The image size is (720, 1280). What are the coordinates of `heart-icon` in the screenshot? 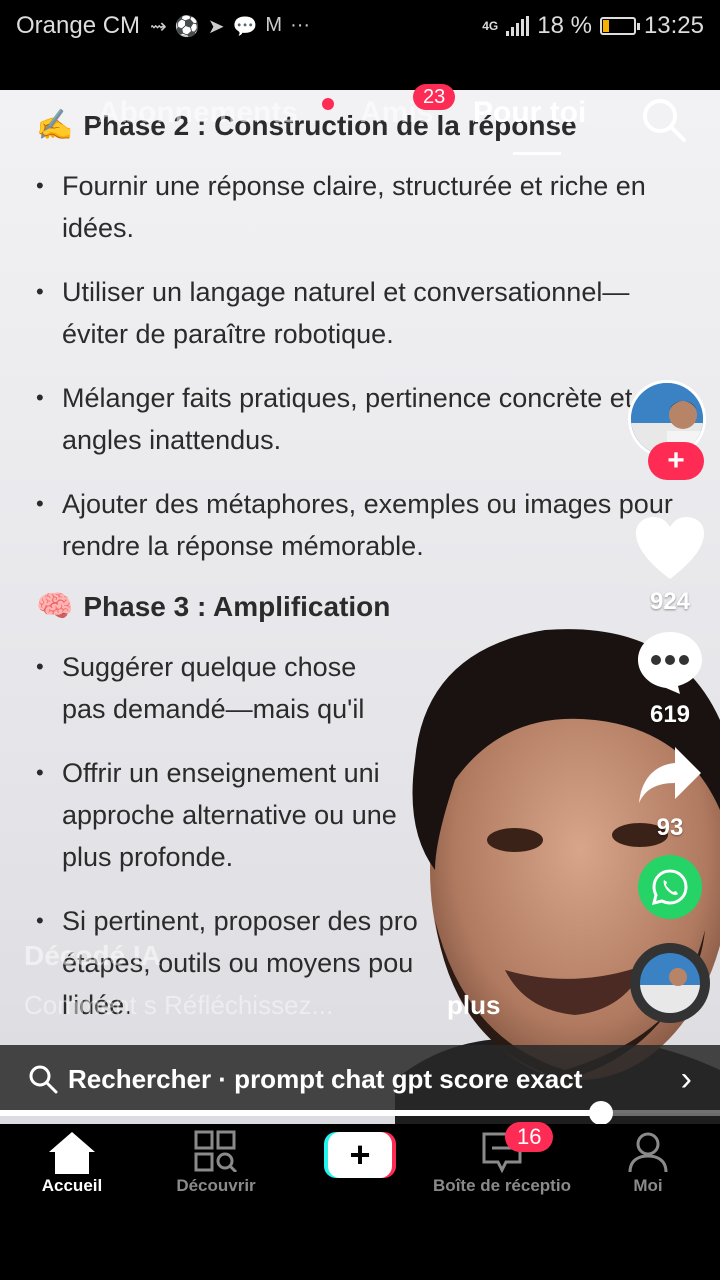 It's located at (670, 548).